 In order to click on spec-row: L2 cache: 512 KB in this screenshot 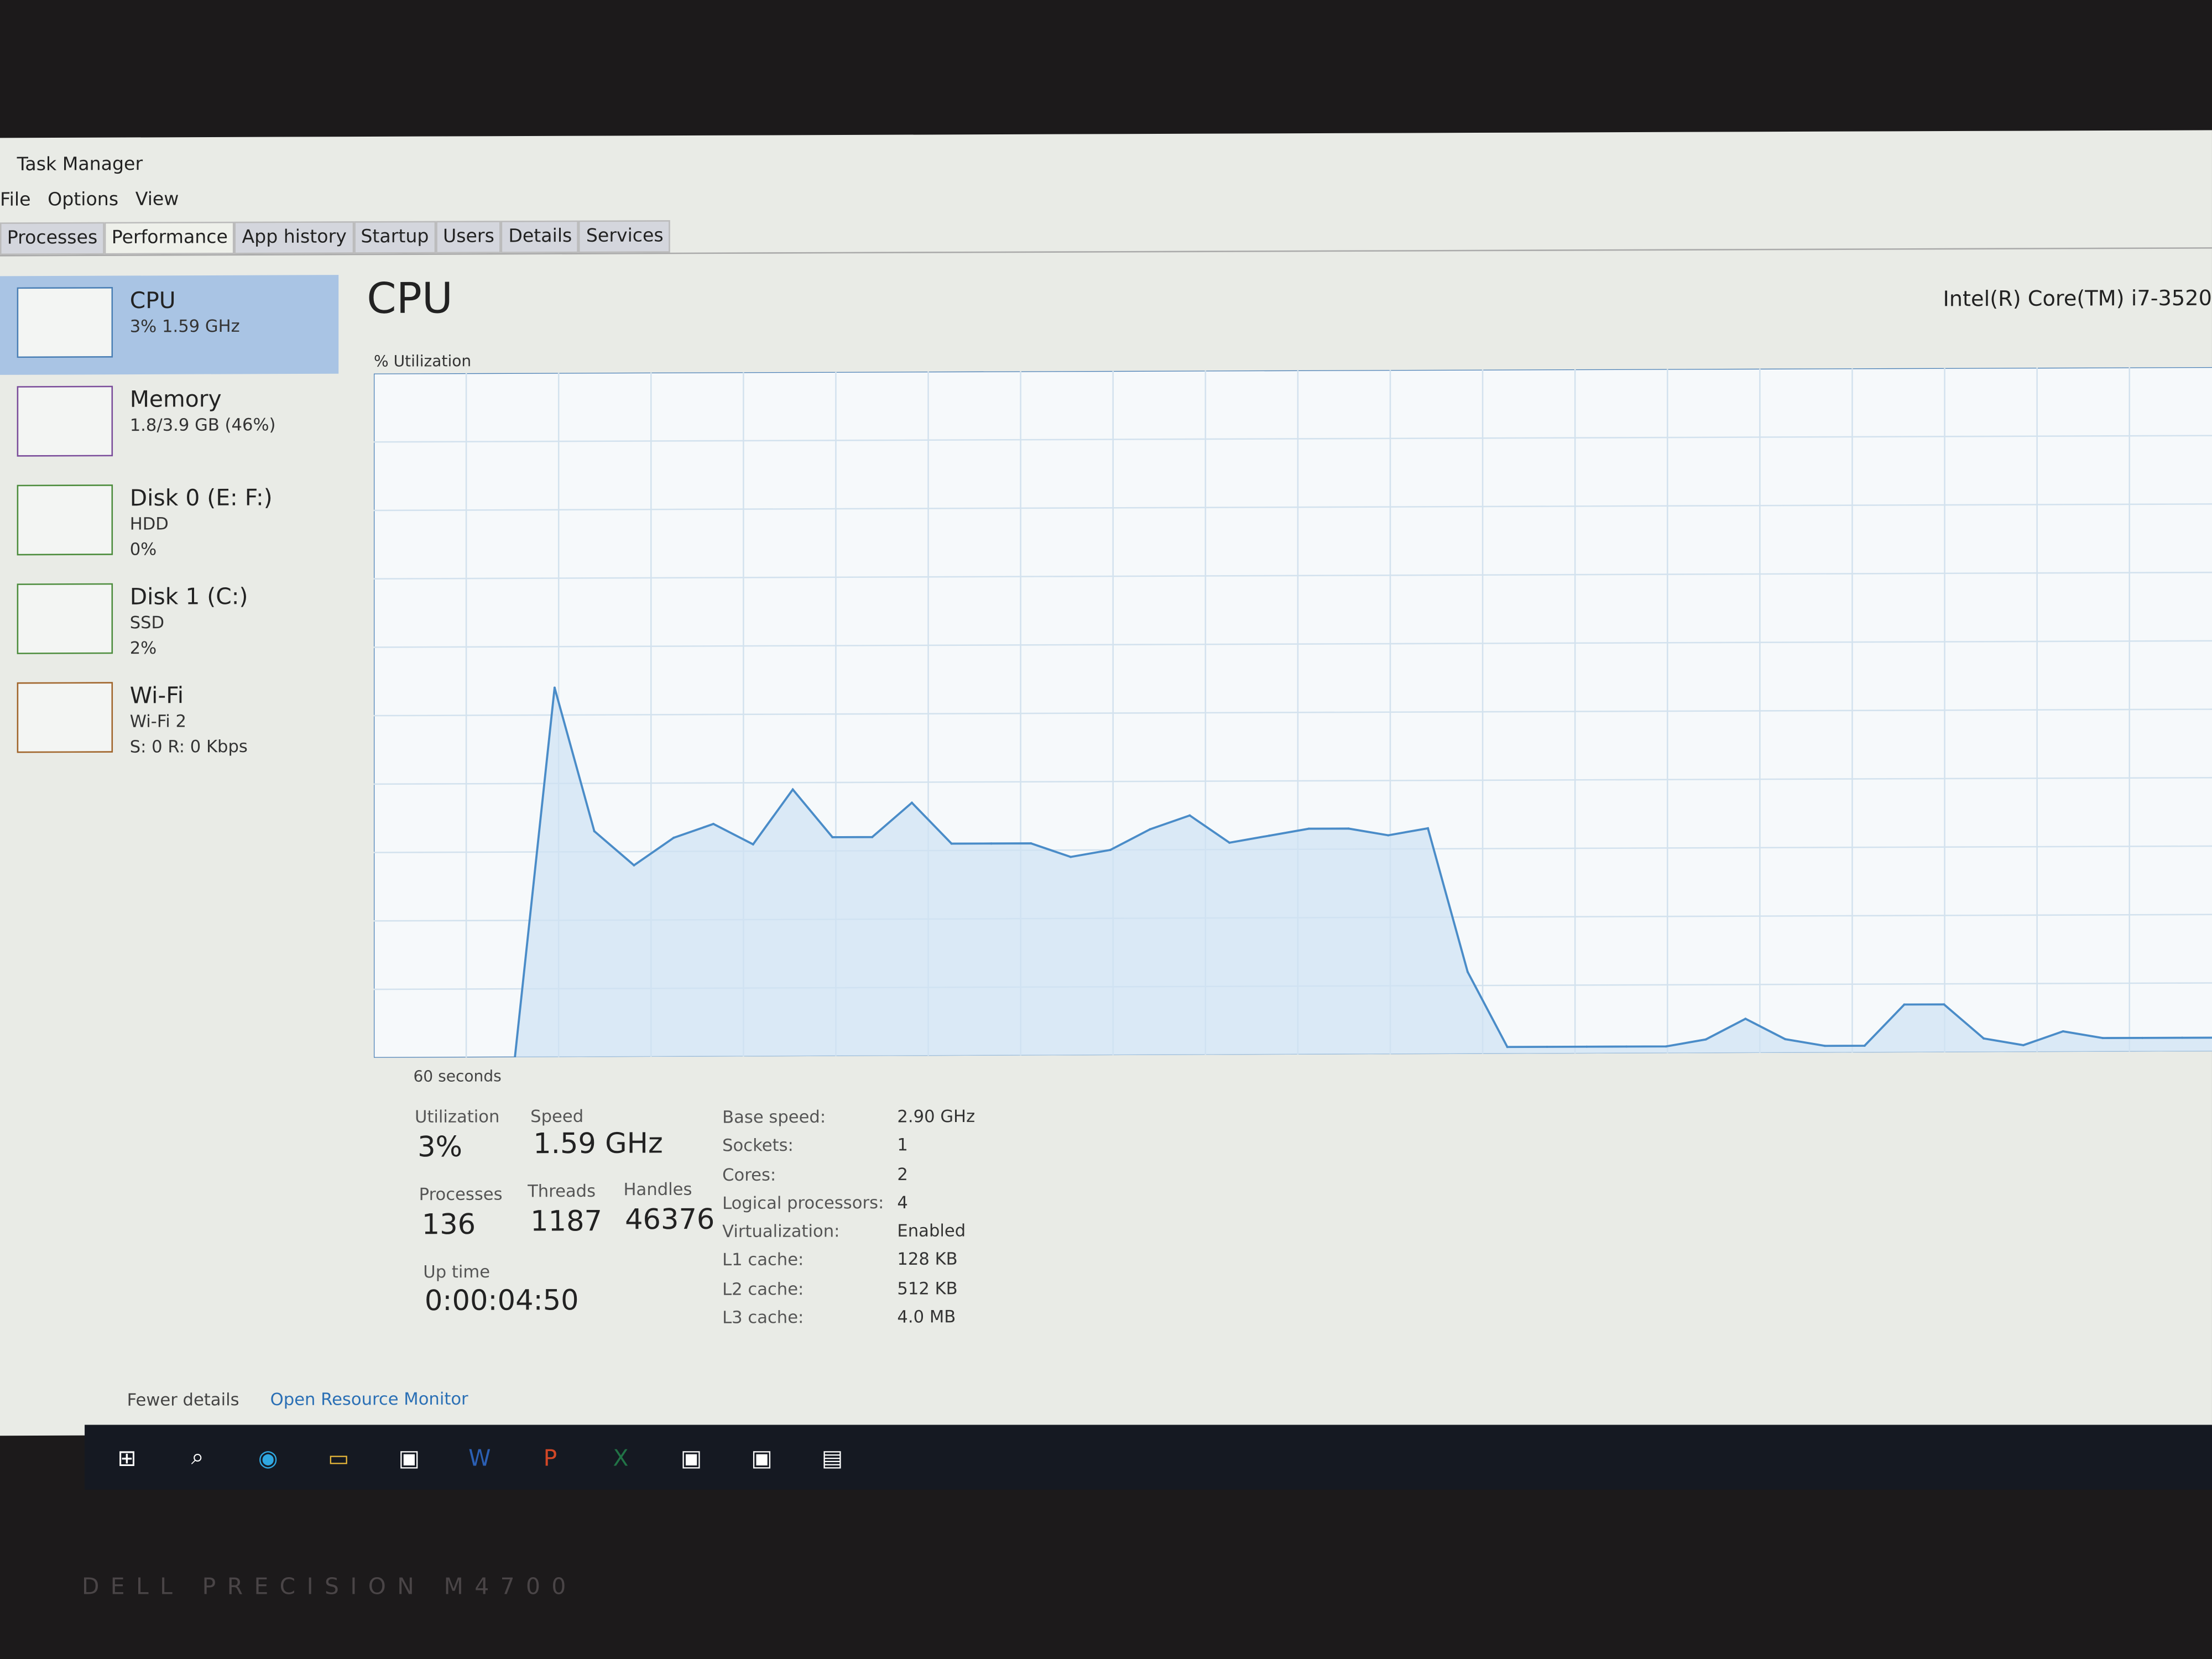, I will do `click(849, 1288)`.